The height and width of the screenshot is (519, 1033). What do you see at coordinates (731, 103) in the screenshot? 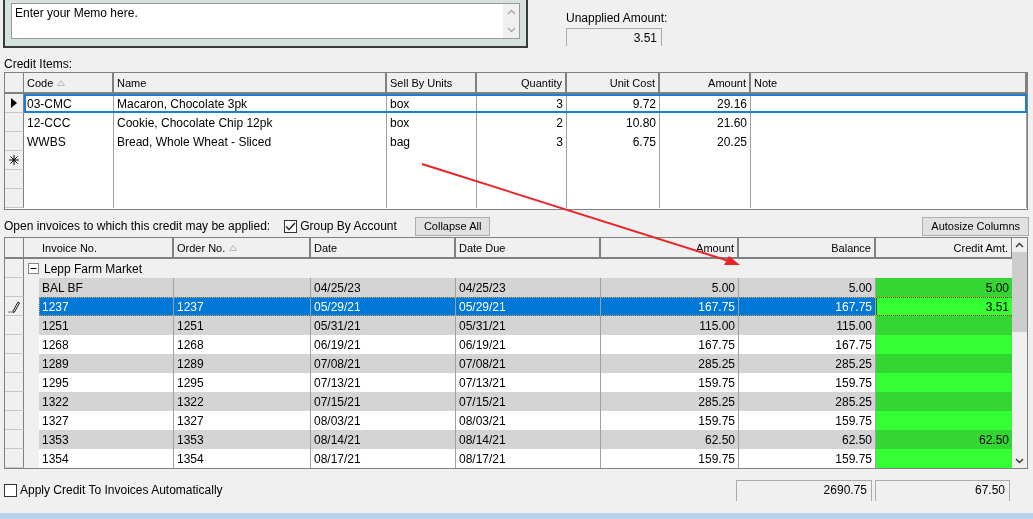
I see `table-cell: 29.16` at bounding box center [731, 103].